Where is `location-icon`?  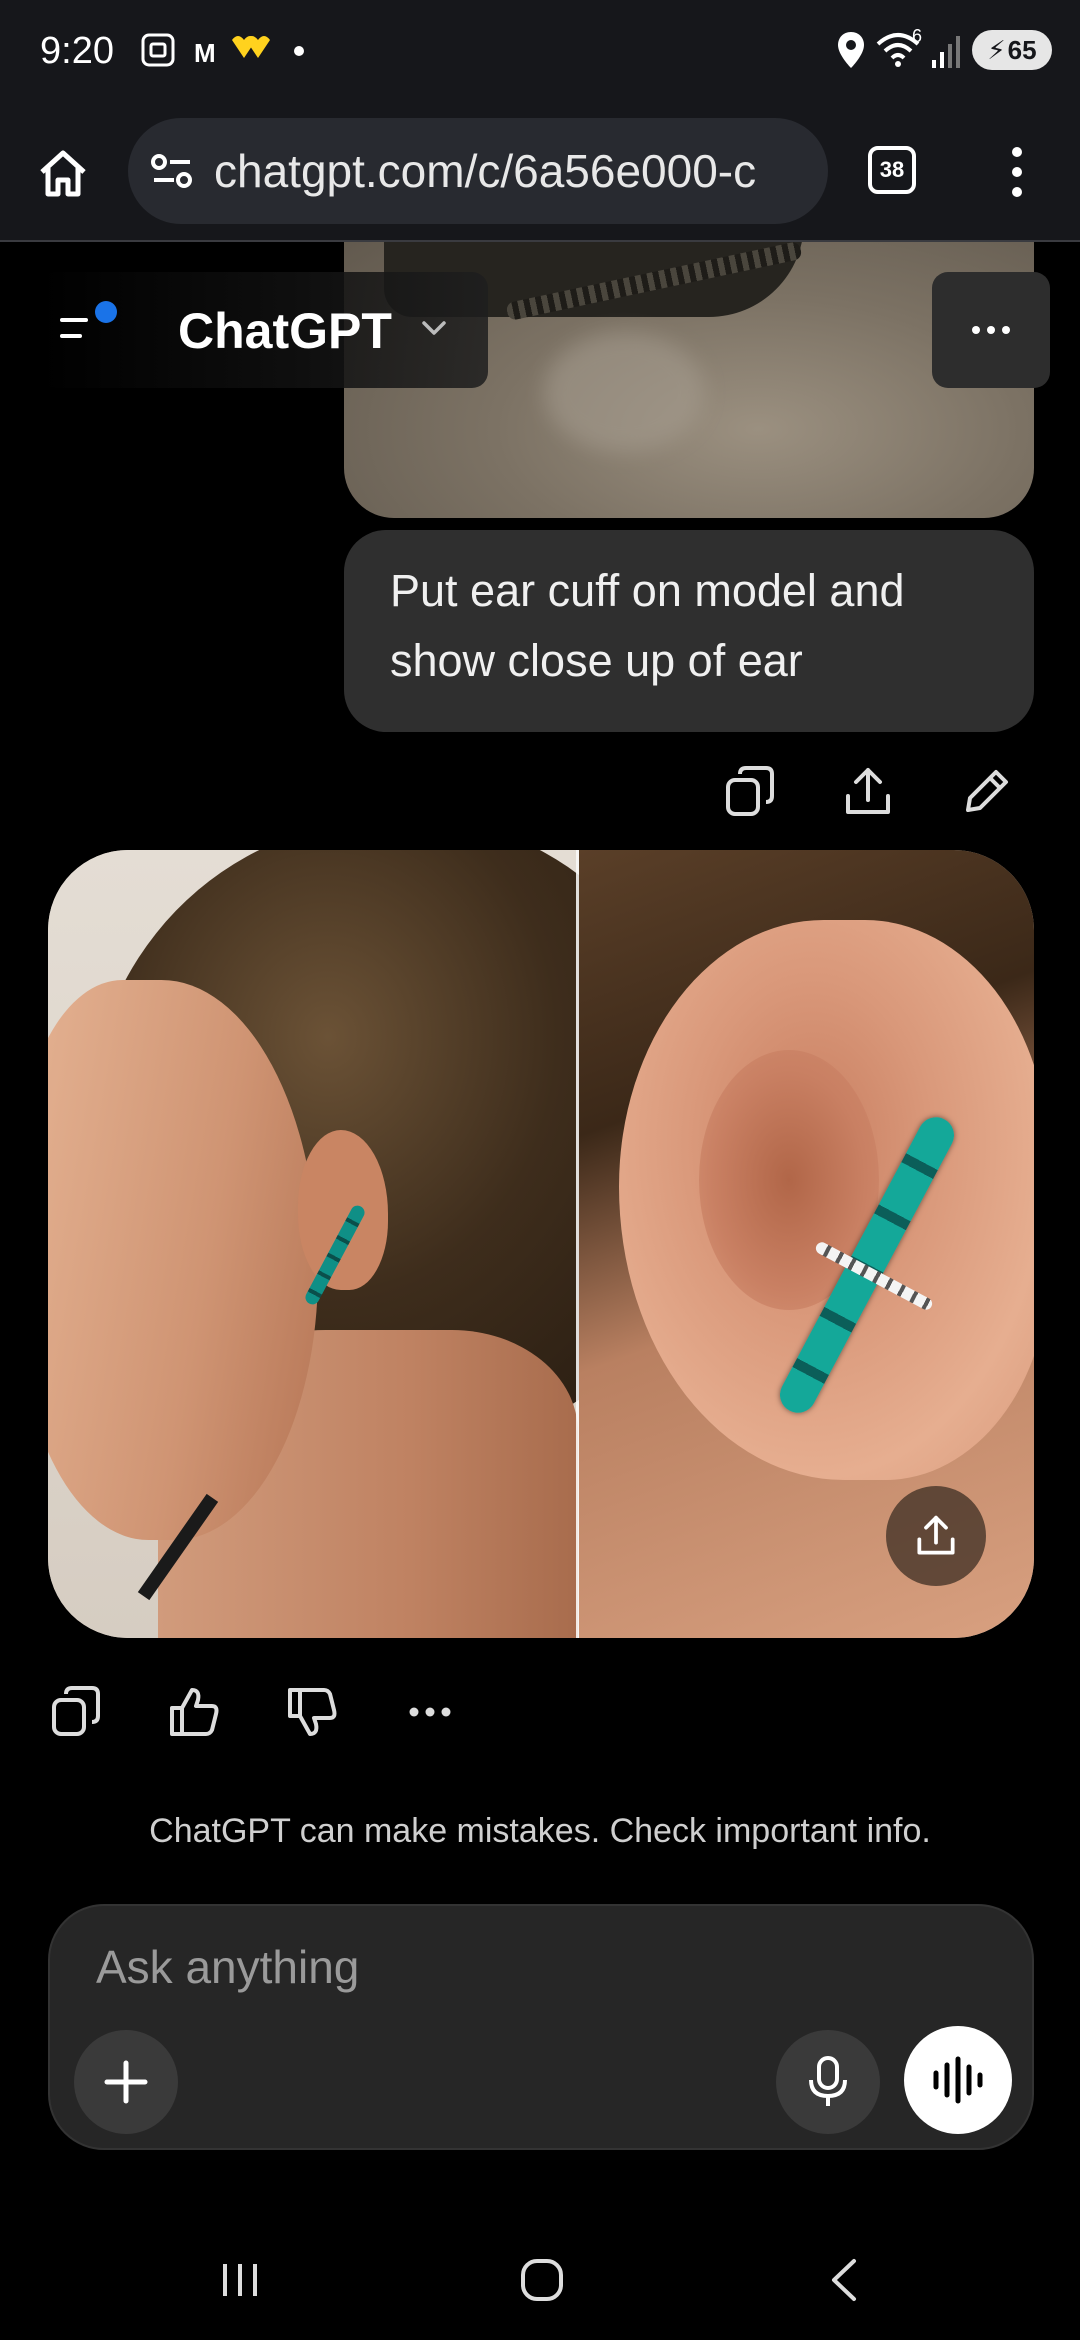
location-icon is located at coordinates (851, 50).